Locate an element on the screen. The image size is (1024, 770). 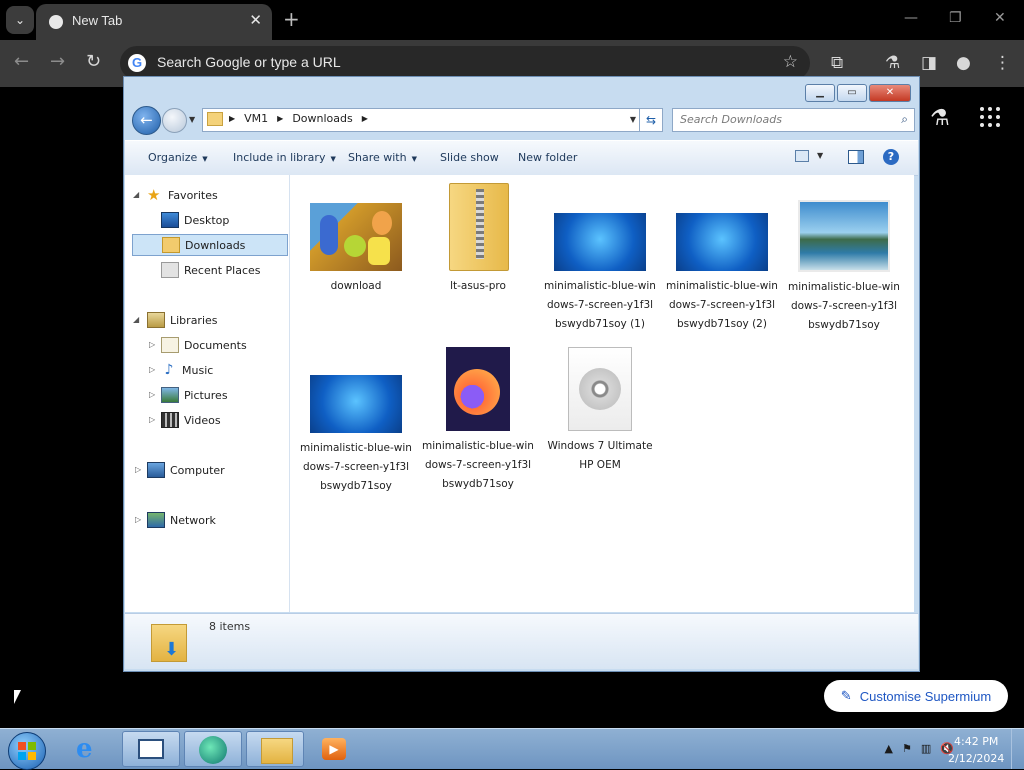
customise-label: Customise Supermium is located at coordinates (925, 696).